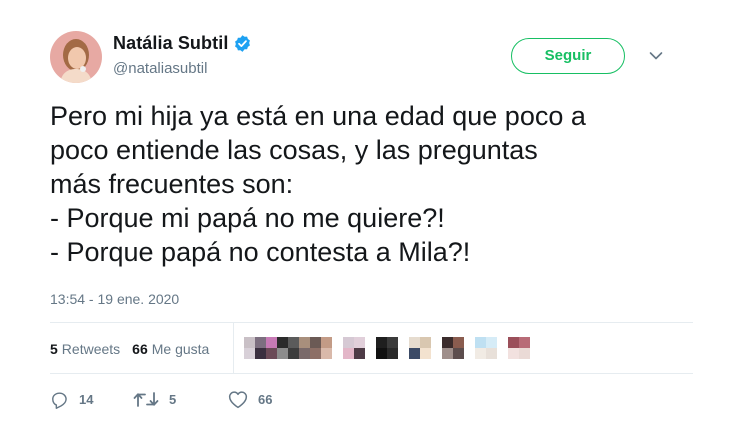 This screenshot has width=730, height=428. I want to click on heart-icon, so click(238, 400).